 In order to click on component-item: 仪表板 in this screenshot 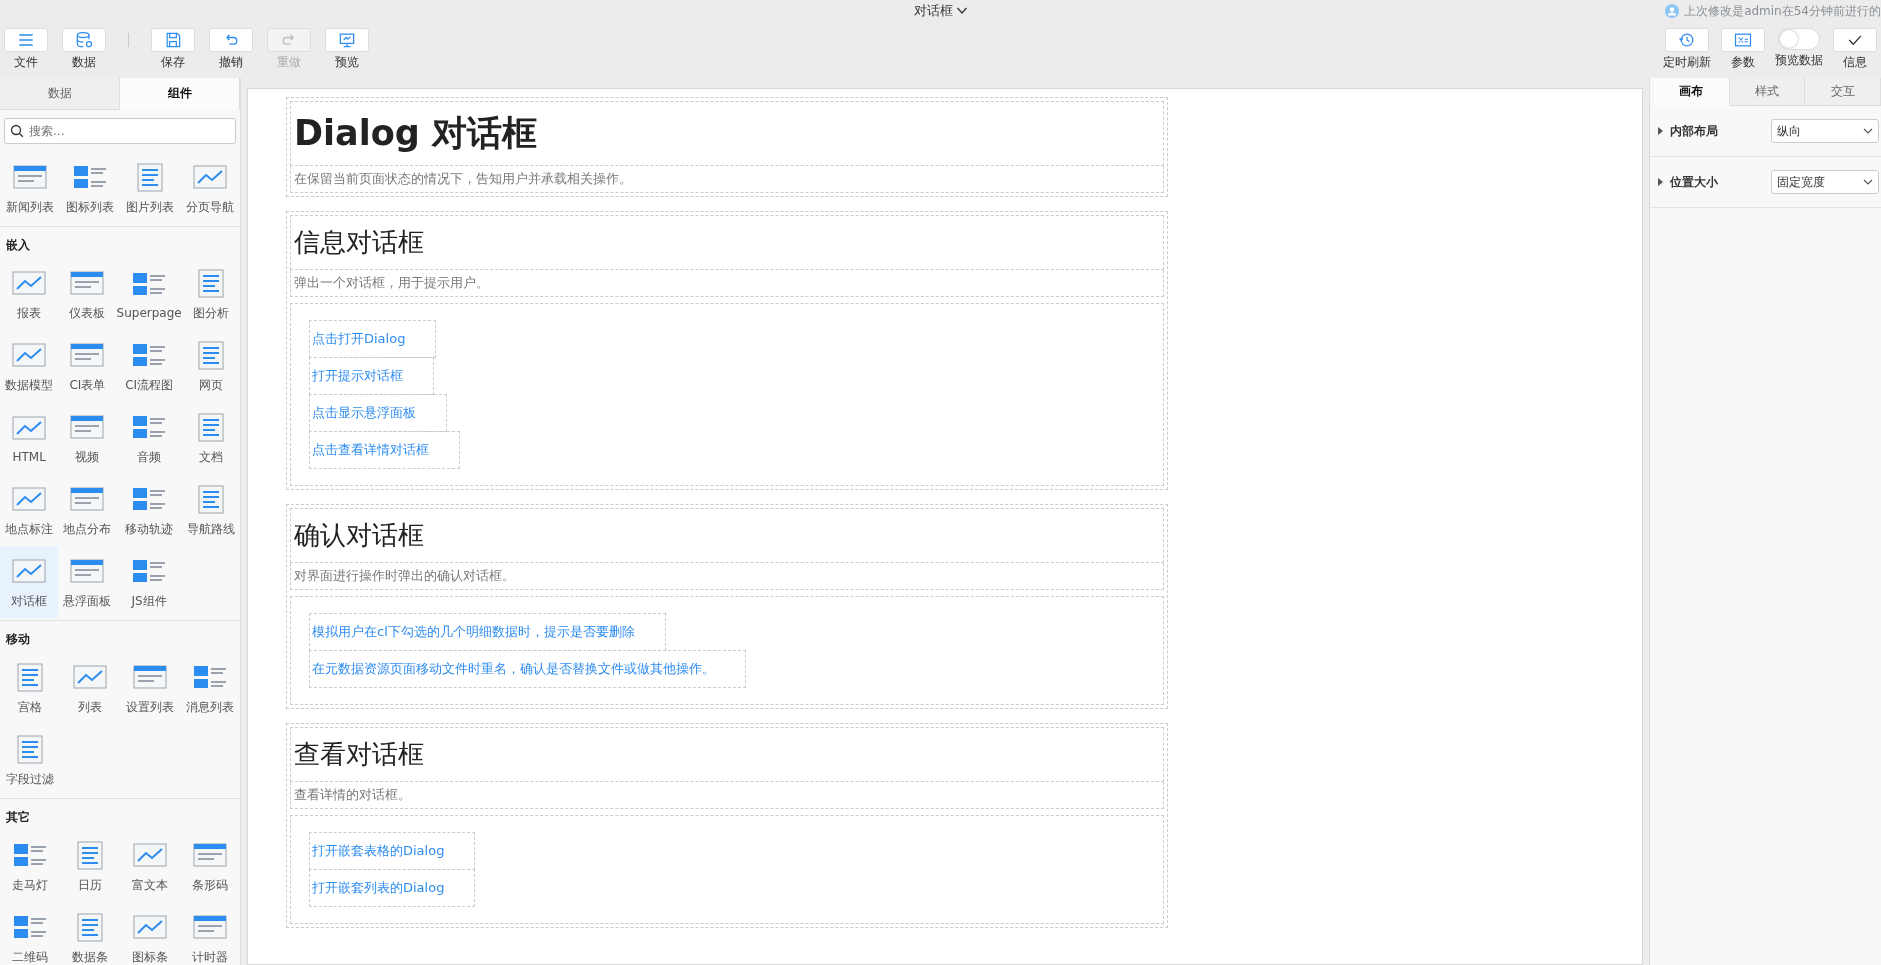, I will do `click(87, 294)`.